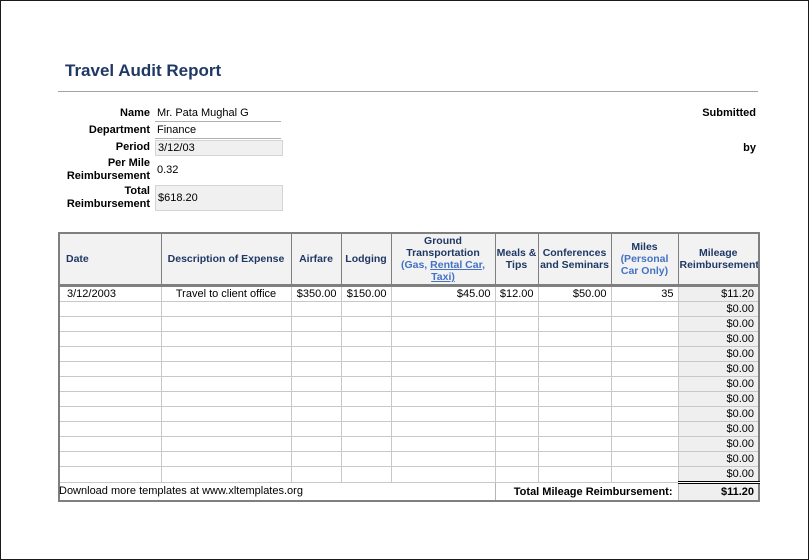 This screenshot has width=809, height=560. What do you see at coordinates (218, 131) in the screenshot?
I see `department-field: Finance` at bounding box center [218, 131].